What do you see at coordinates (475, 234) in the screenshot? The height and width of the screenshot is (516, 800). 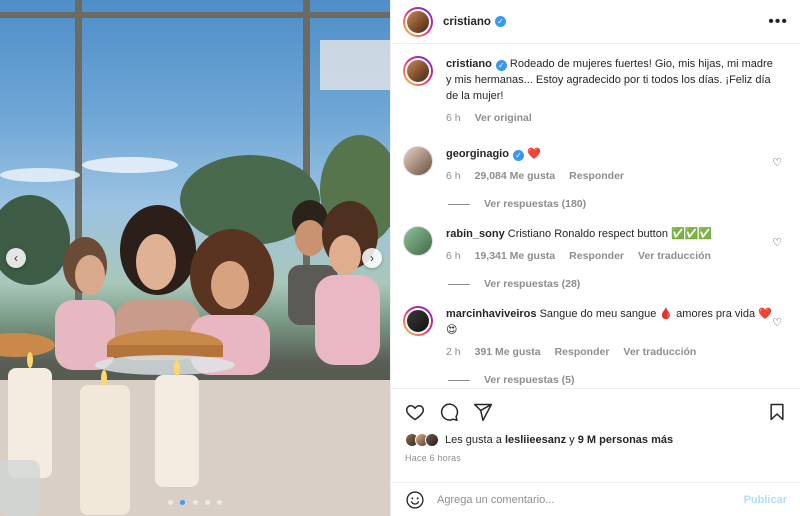 I see `comment-username: rabin_sony` at bounding box center [475, 234].